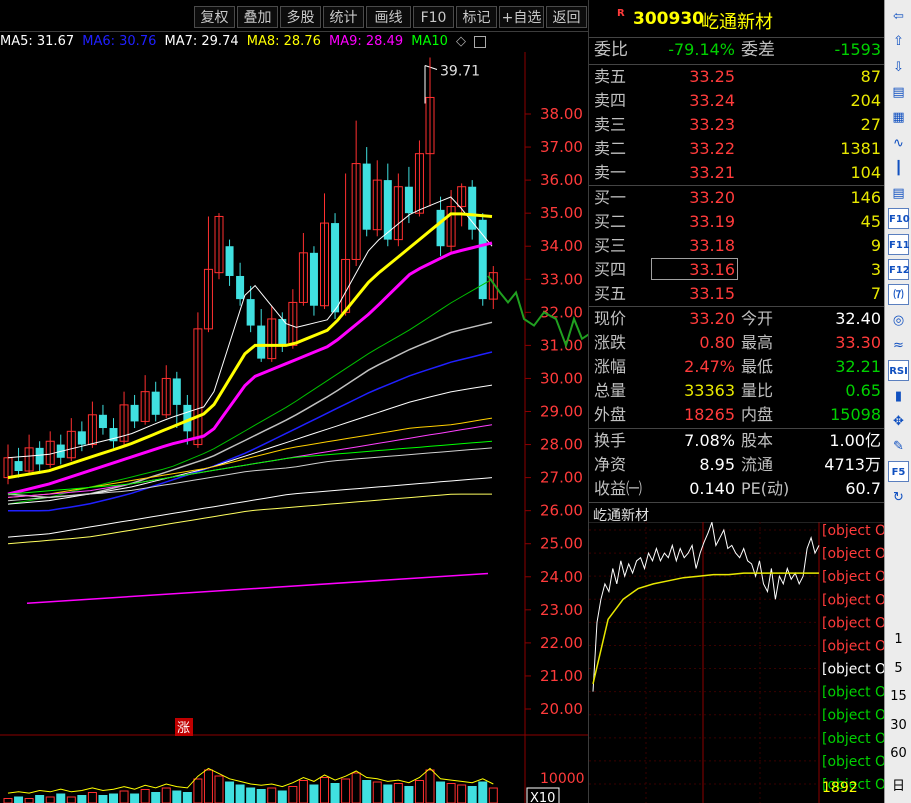  What do you see at coordinates (461, 41) in the screenshot?
I see `collapse-icon: ◇` at bounding box center [461, 41].